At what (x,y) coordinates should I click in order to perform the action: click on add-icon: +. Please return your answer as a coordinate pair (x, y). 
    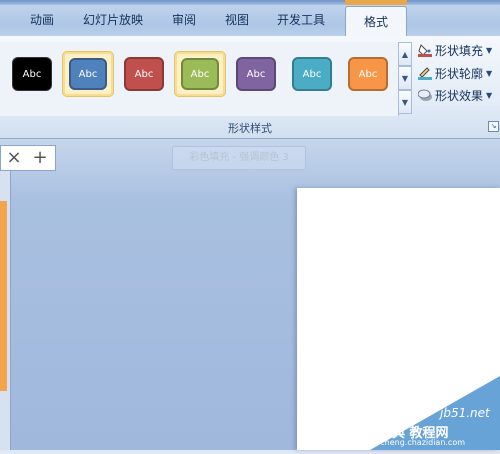
    Looking at the image, I should click on (40, 158).